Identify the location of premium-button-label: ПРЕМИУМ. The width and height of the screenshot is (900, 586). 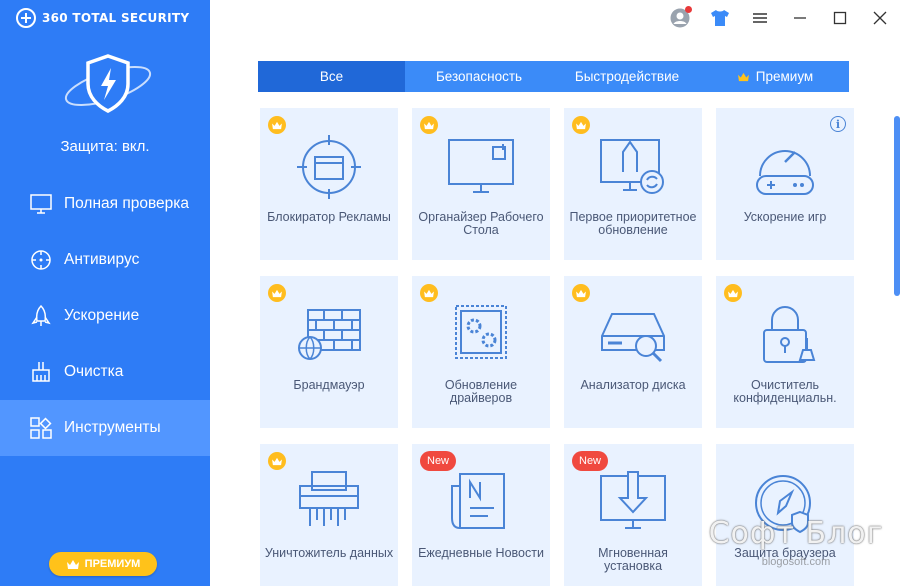
(112, 564).